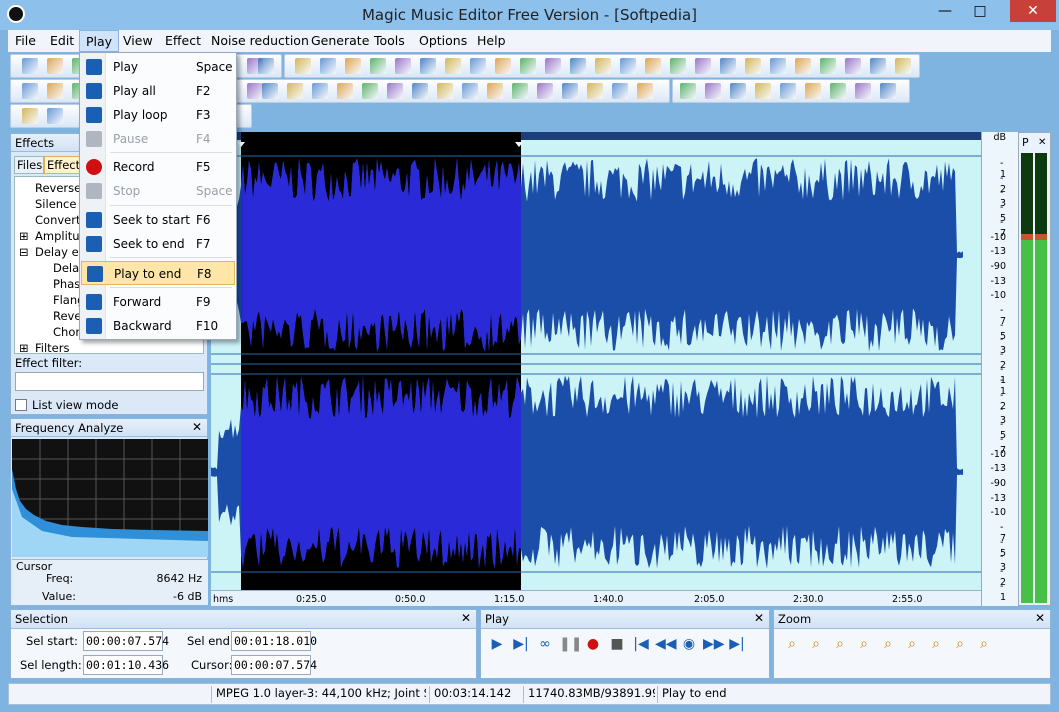  Describe the element at coordinates (666, 644) in the screenshot. I see `backward-icon: ◀◀` at that location.